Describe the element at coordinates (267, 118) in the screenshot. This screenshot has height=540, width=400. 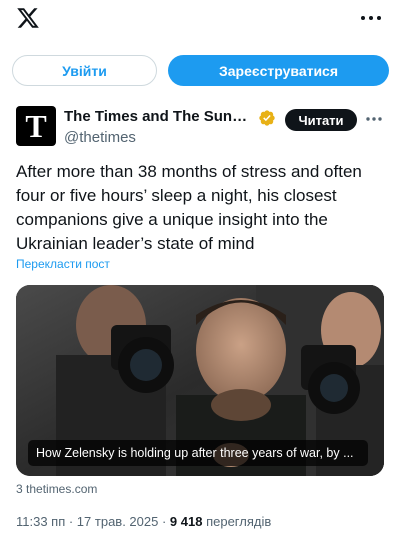
I see `verified-badge-icon` at that location.